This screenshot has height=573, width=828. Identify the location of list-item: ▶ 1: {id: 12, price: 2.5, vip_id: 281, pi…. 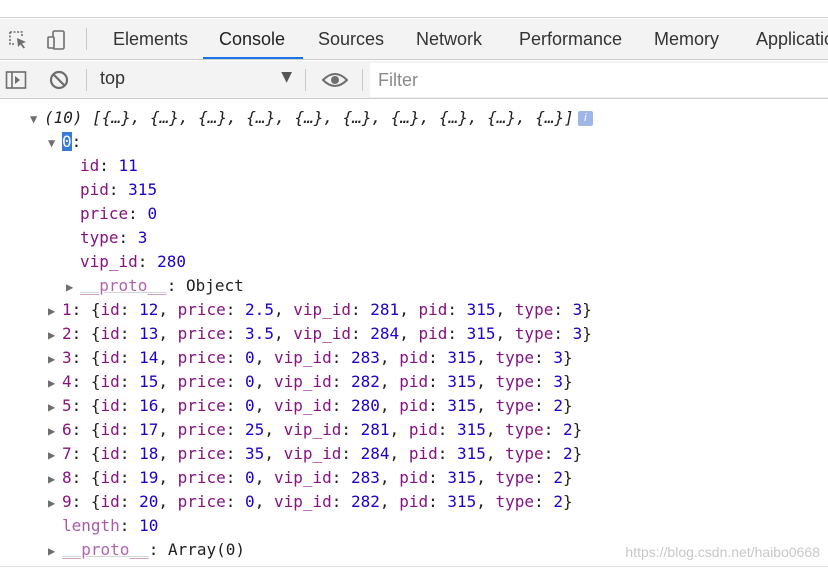
(320, 310).